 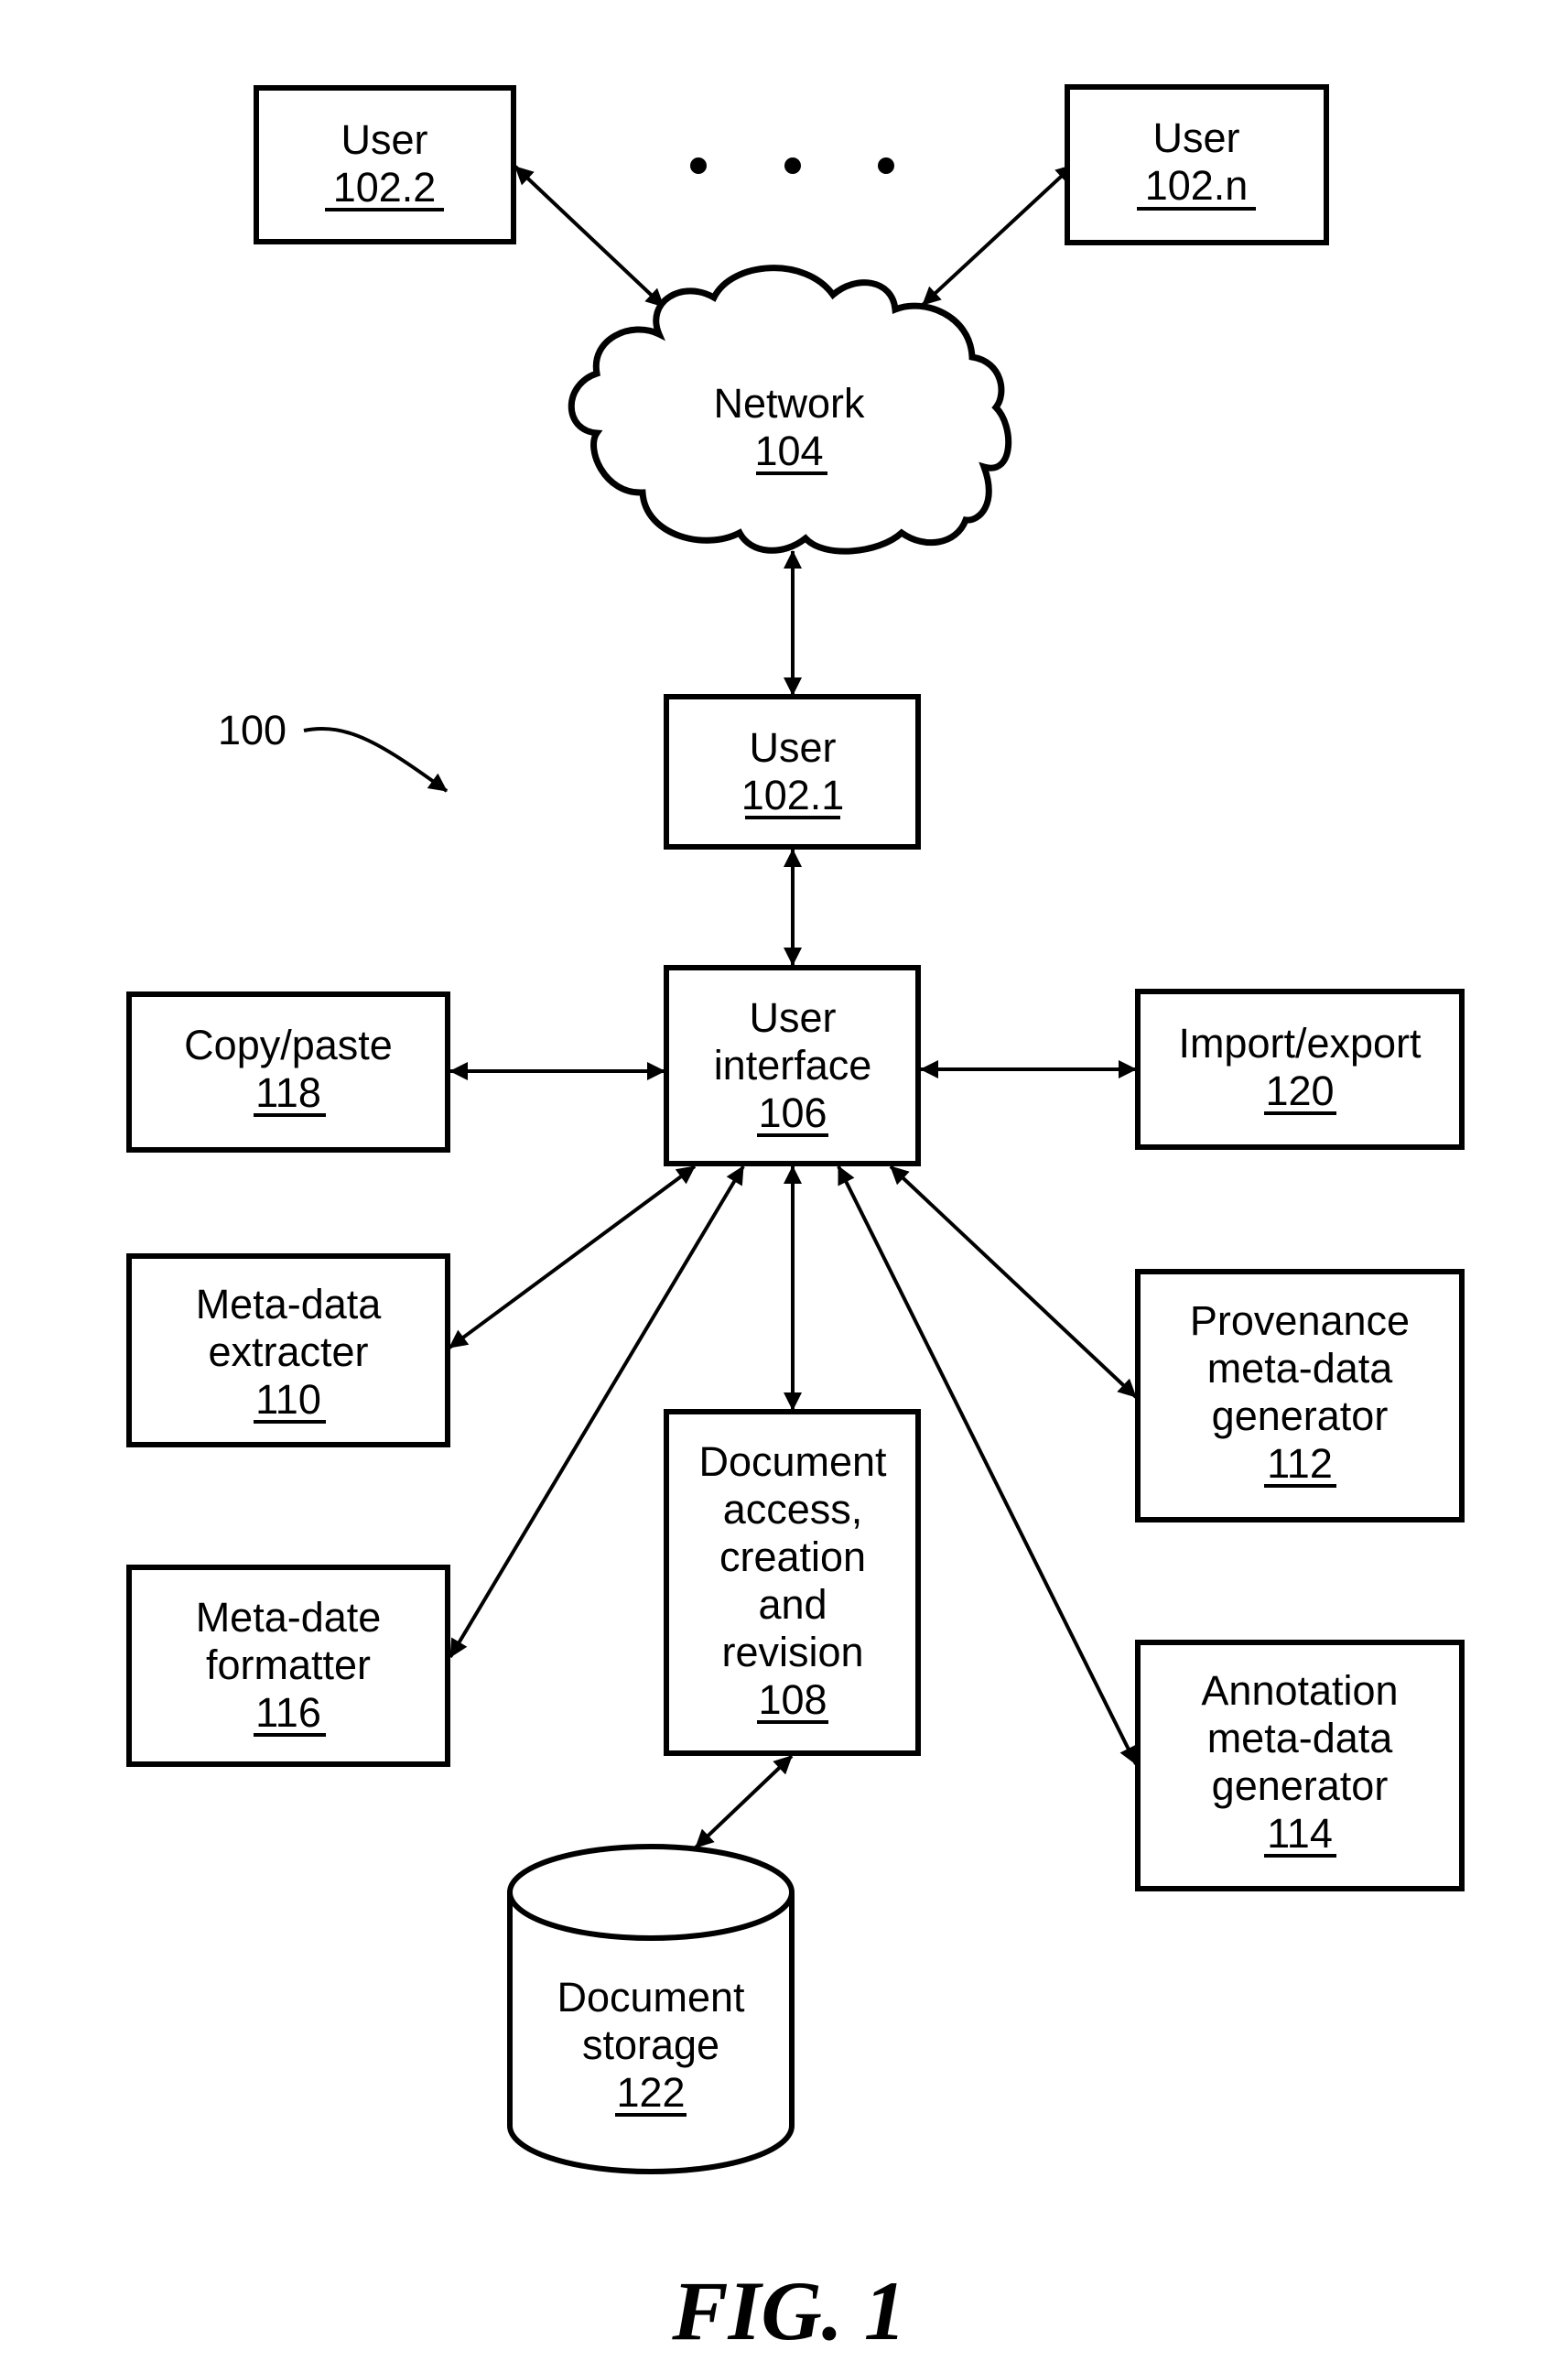 I want to click on user-interface-ref: 106, so click(x=793, y=1112).